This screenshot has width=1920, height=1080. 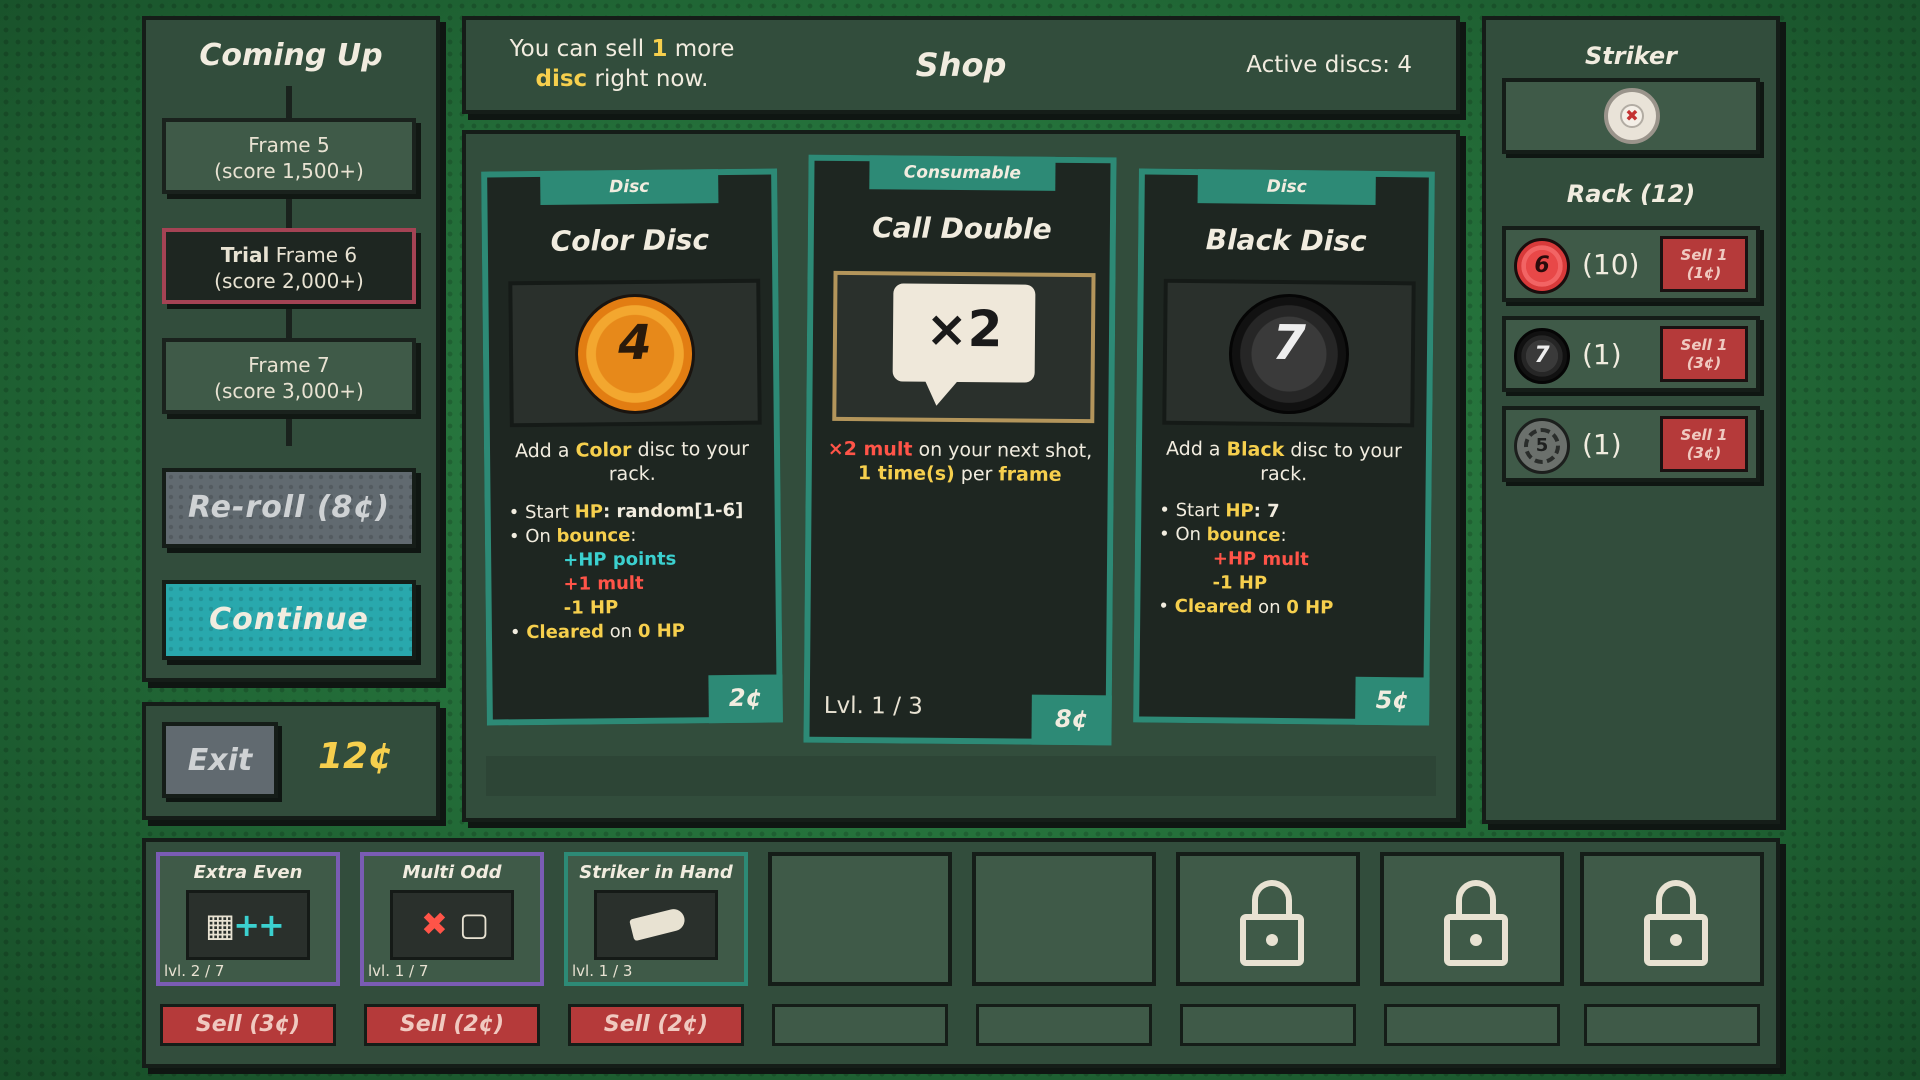 What do you see at coordinates (1193, 449) in the screenshot?
I see `desc-text-1: Add a` at bounding box center [1193, 449].